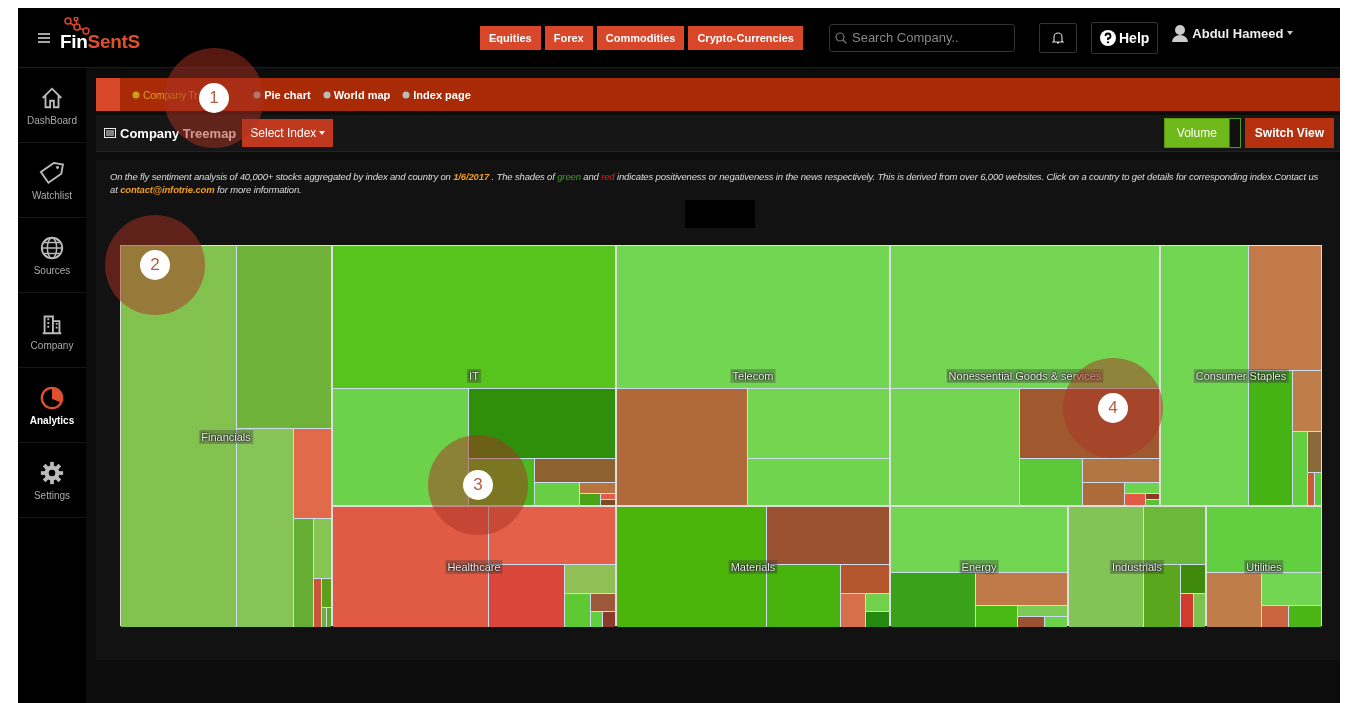  What do you see at coordinates (510, 37) in the screenshot?
I see `nav-button: Equities` at bounding box center [510, 37].